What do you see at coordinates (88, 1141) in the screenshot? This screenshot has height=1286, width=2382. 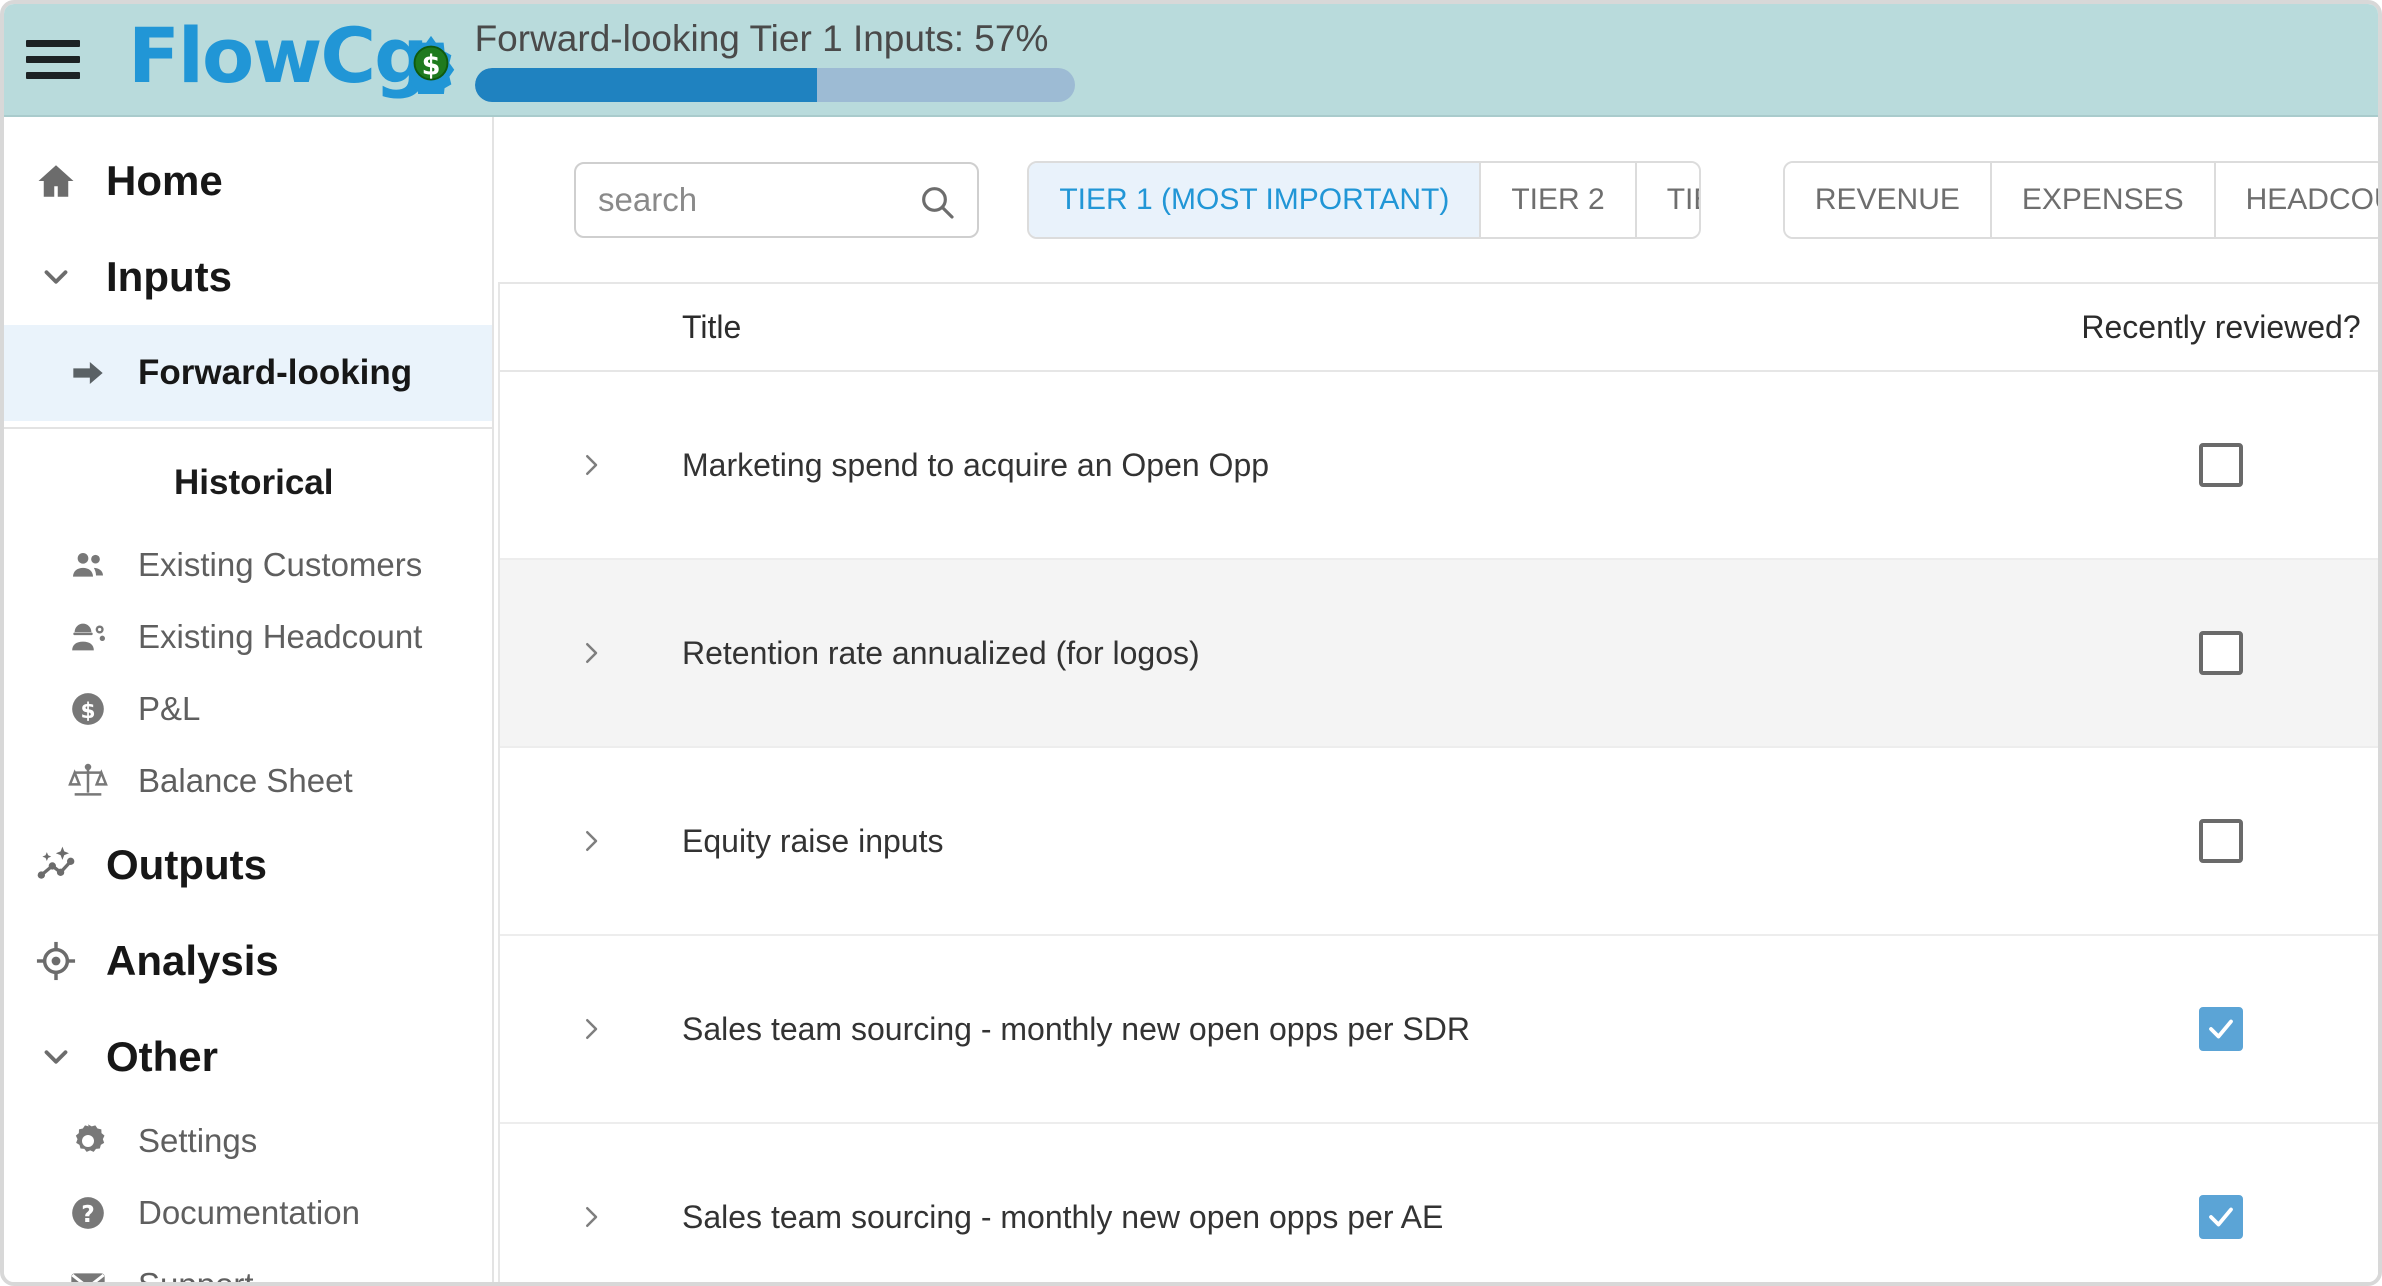 I see `gear-icon` at bounding box center [88, 1141].